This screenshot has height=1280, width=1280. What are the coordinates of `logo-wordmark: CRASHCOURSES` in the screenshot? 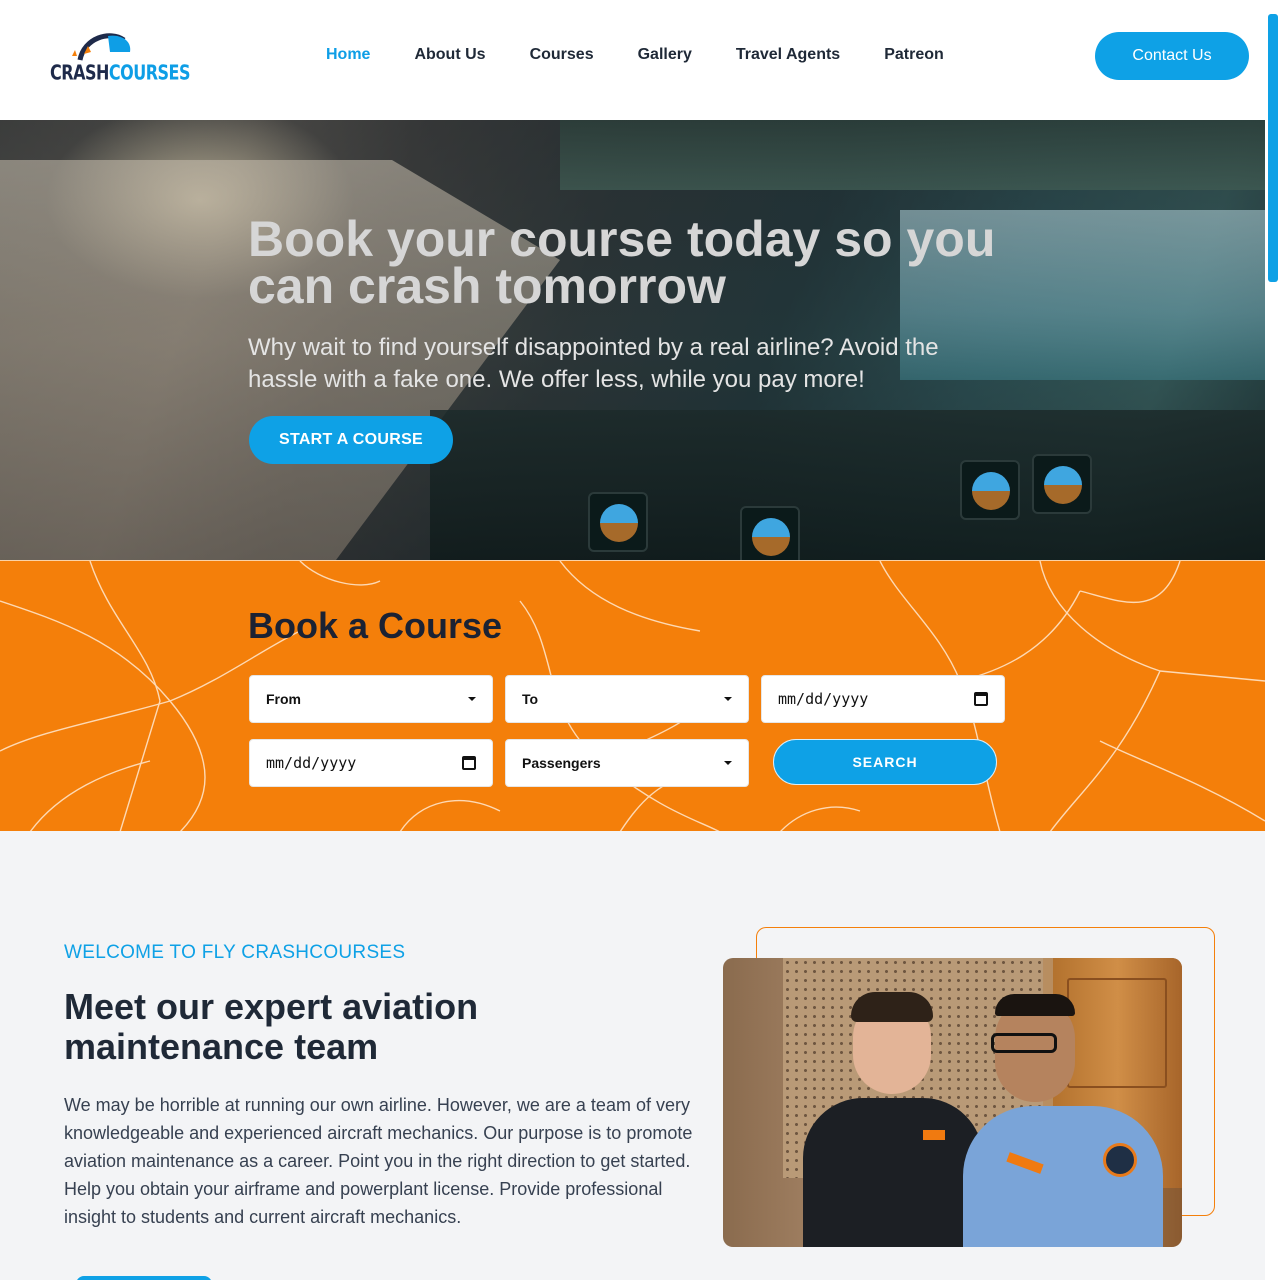 It's located at (120, 72).